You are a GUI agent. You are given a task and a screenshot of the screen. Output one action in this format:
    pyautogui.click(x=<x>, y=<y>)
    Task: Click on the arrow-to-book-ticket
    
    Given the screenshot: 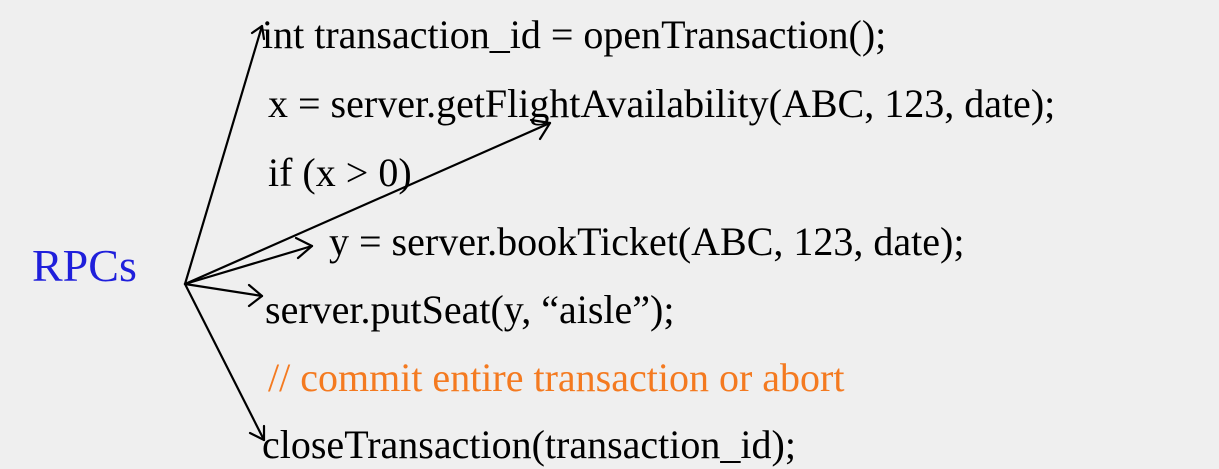 What is the action you would take?
    pyautogui.click(x=248, y=261)
    